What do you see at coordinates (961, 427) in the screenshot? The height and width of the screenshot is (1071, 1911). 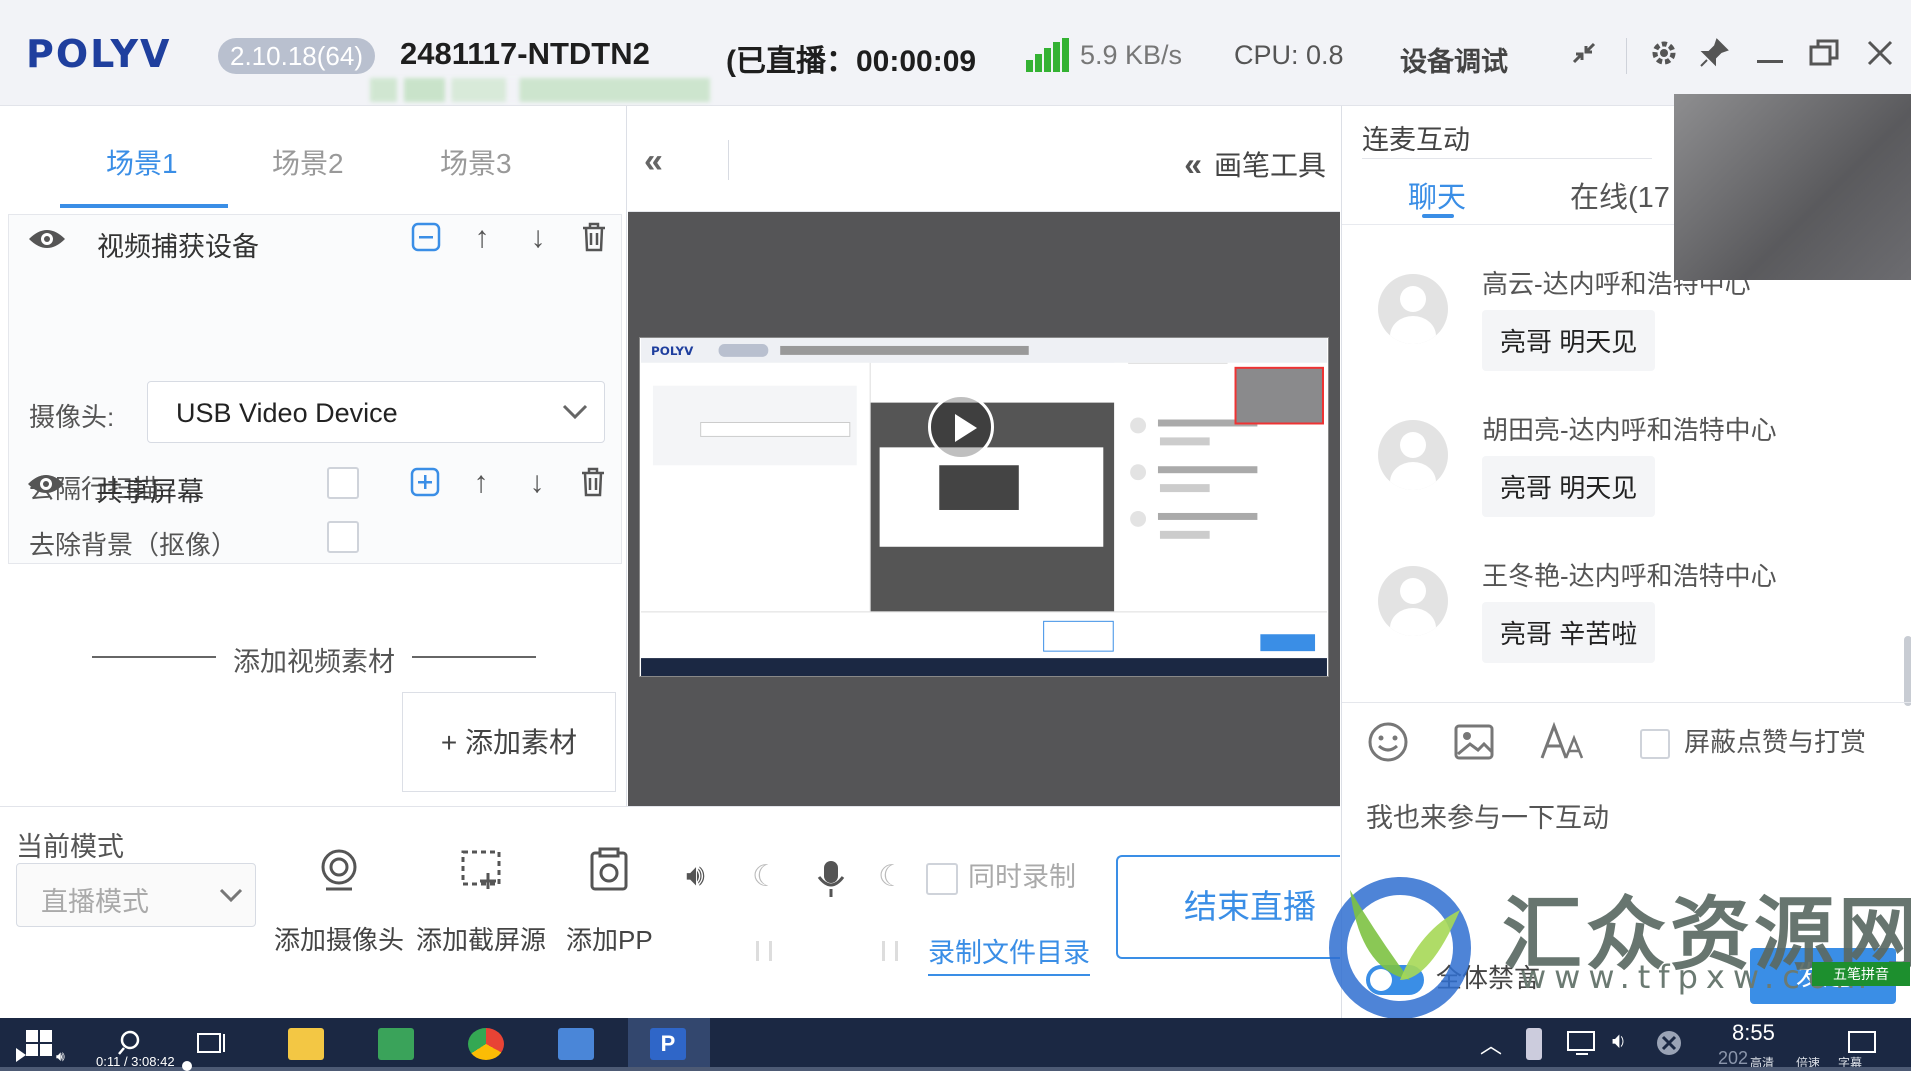 I see `play-icon` at bounding box center [961, 427].